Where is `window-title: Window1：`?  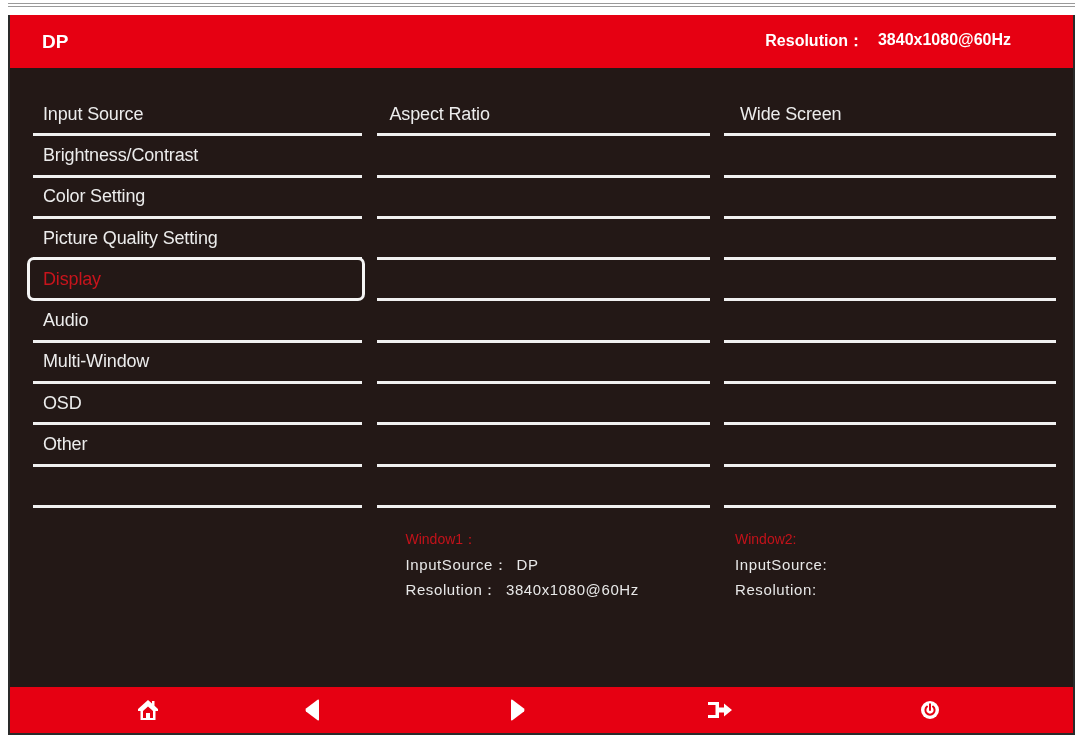 window-title: Window1： is located at coordinates (441, 539).